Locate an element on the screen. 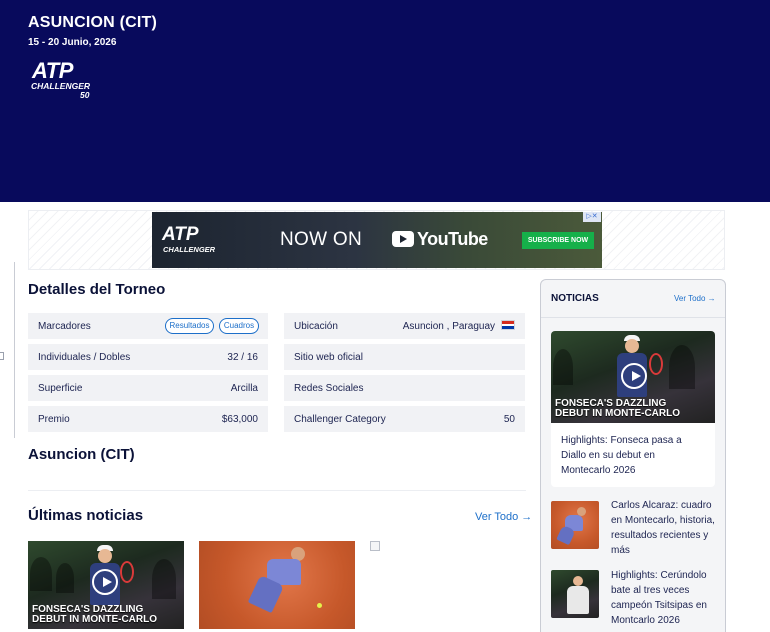 This screenshot has width=770, height=632. broken-image-icon is located at coordinates (375, 546).